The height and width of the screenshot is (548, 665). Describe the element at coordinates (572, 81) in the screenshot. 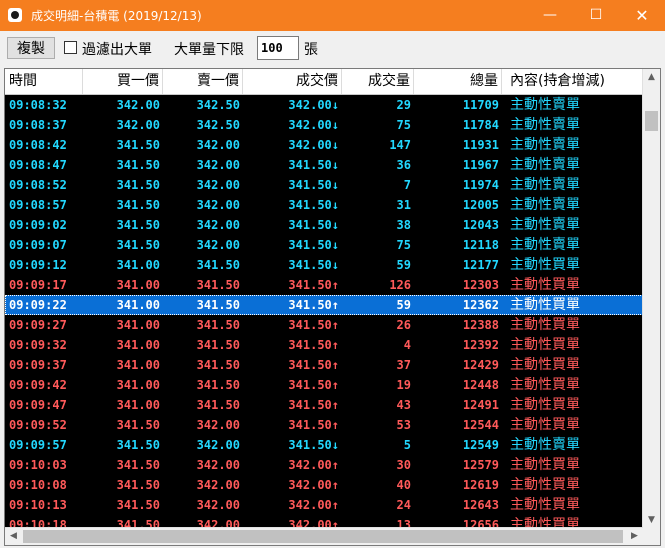

I see `col-header-desc: 內容(持倉增減)` at that location.